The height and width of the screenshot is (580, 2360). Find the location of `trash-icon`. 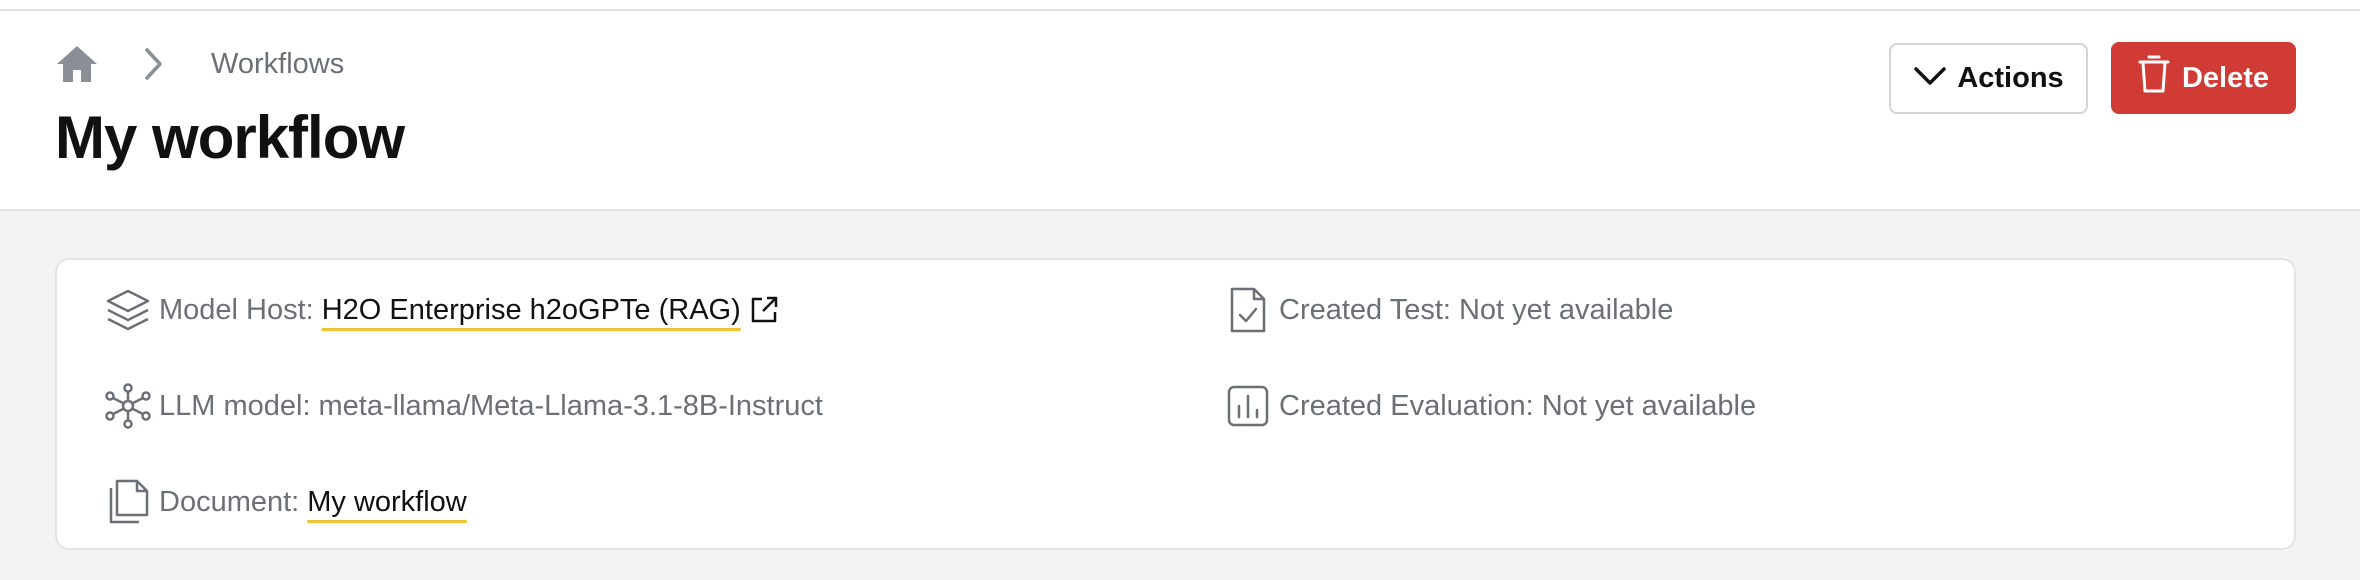

trash-icon is located at coordinates (2154, 78).